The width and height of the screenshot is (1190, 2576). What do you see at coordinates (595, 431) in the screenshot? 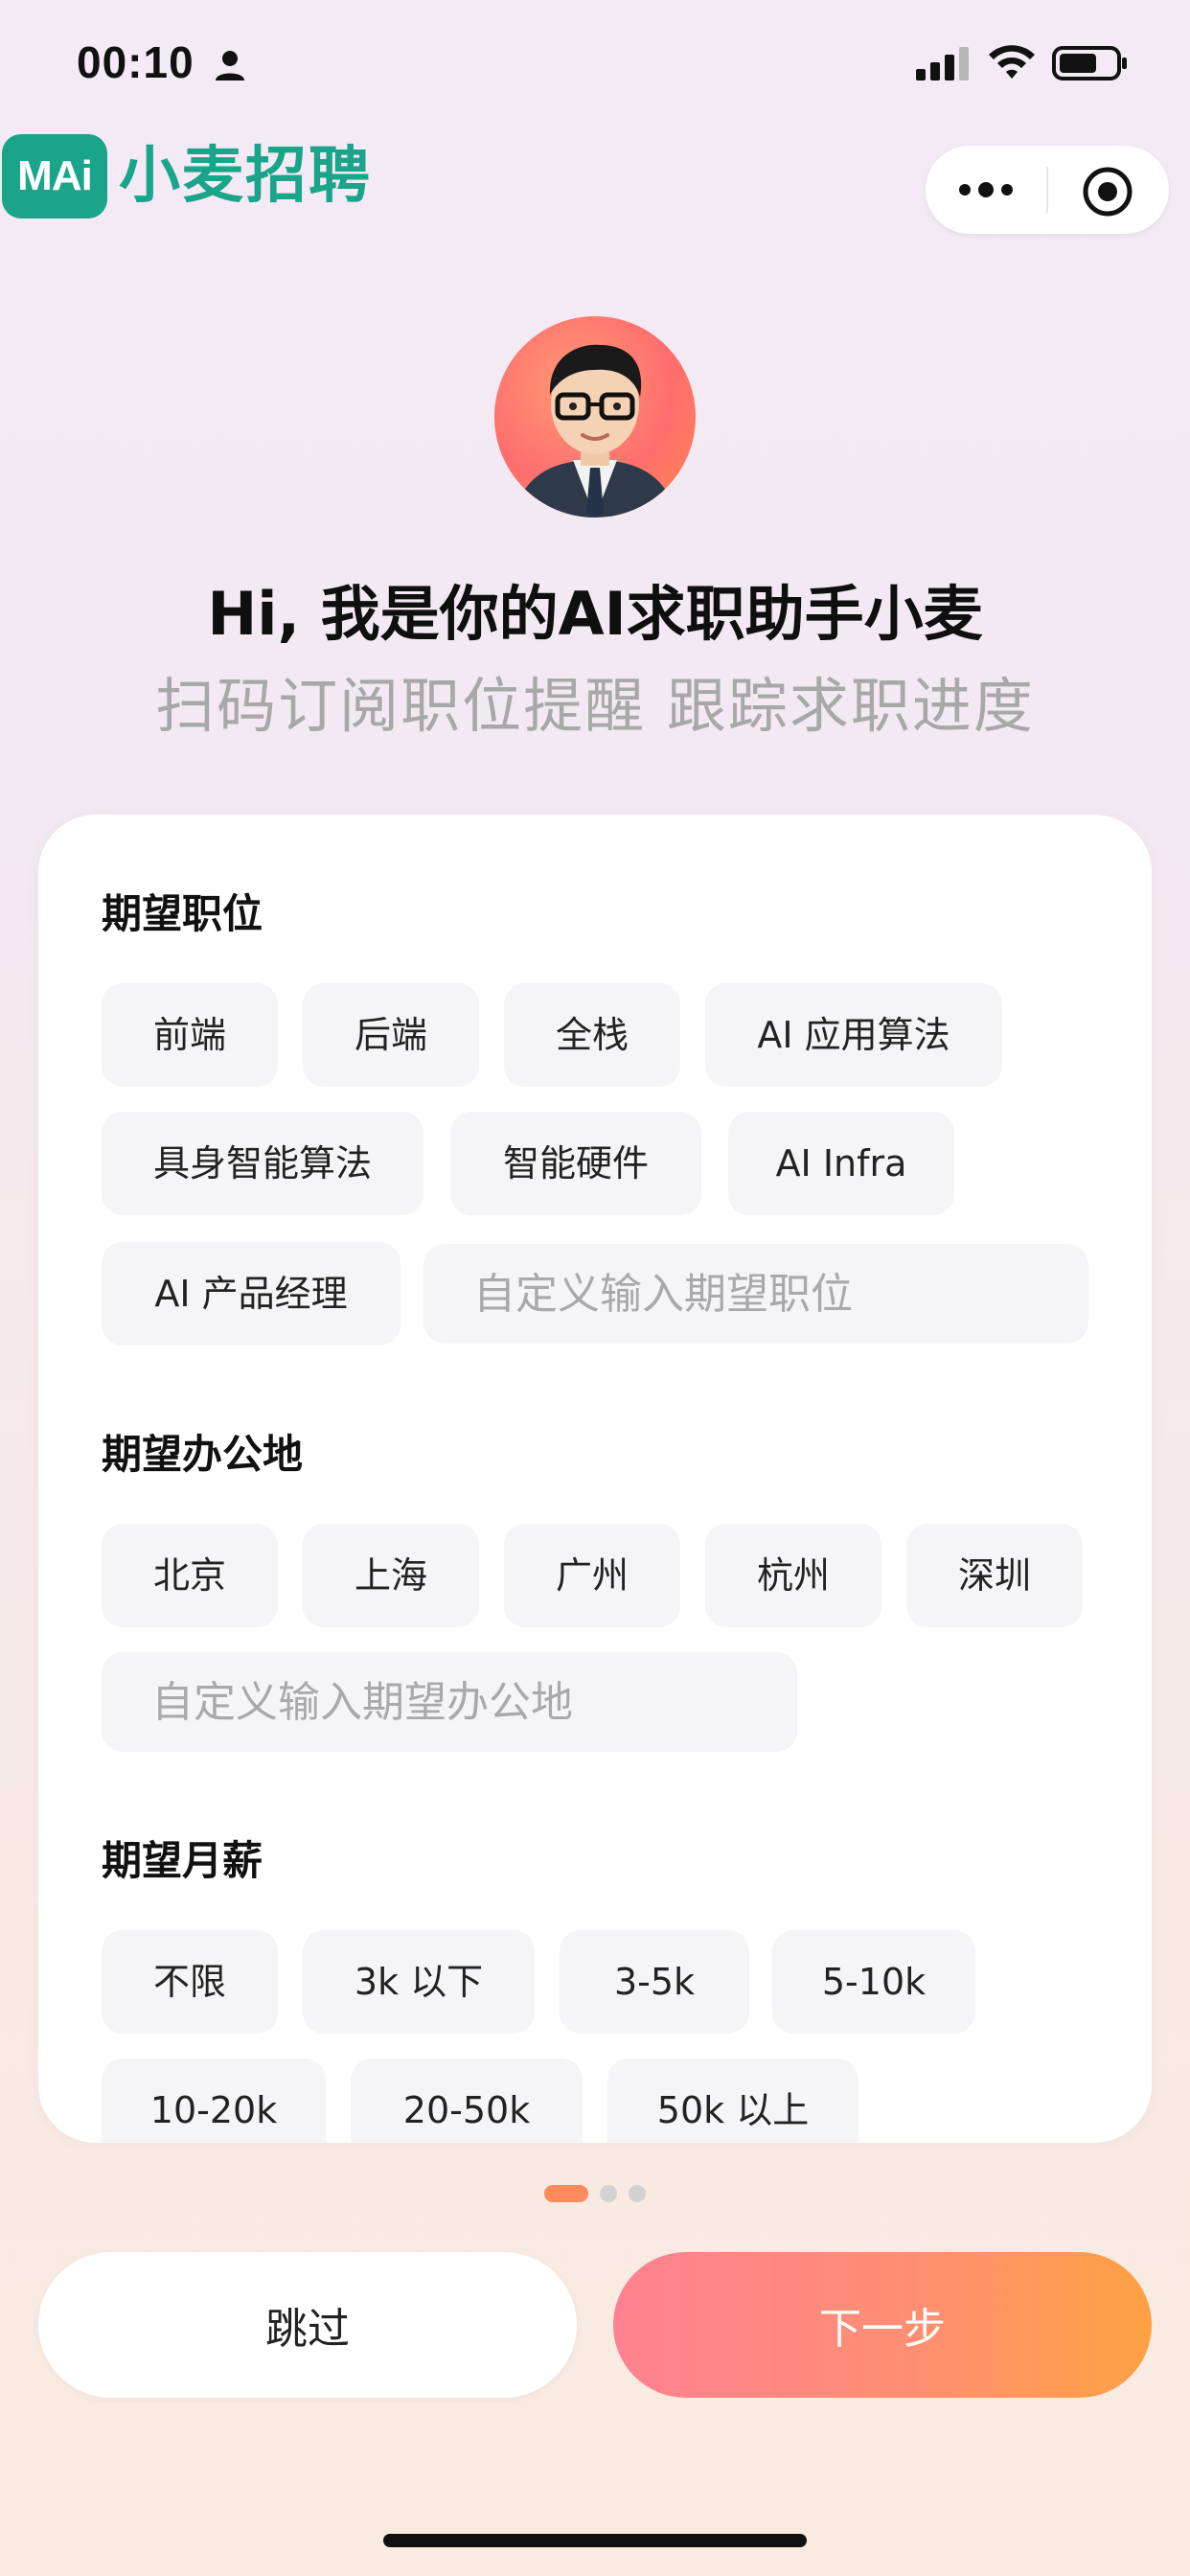
I see `assistant-portrait-icon` at bounding box center [595, 431].